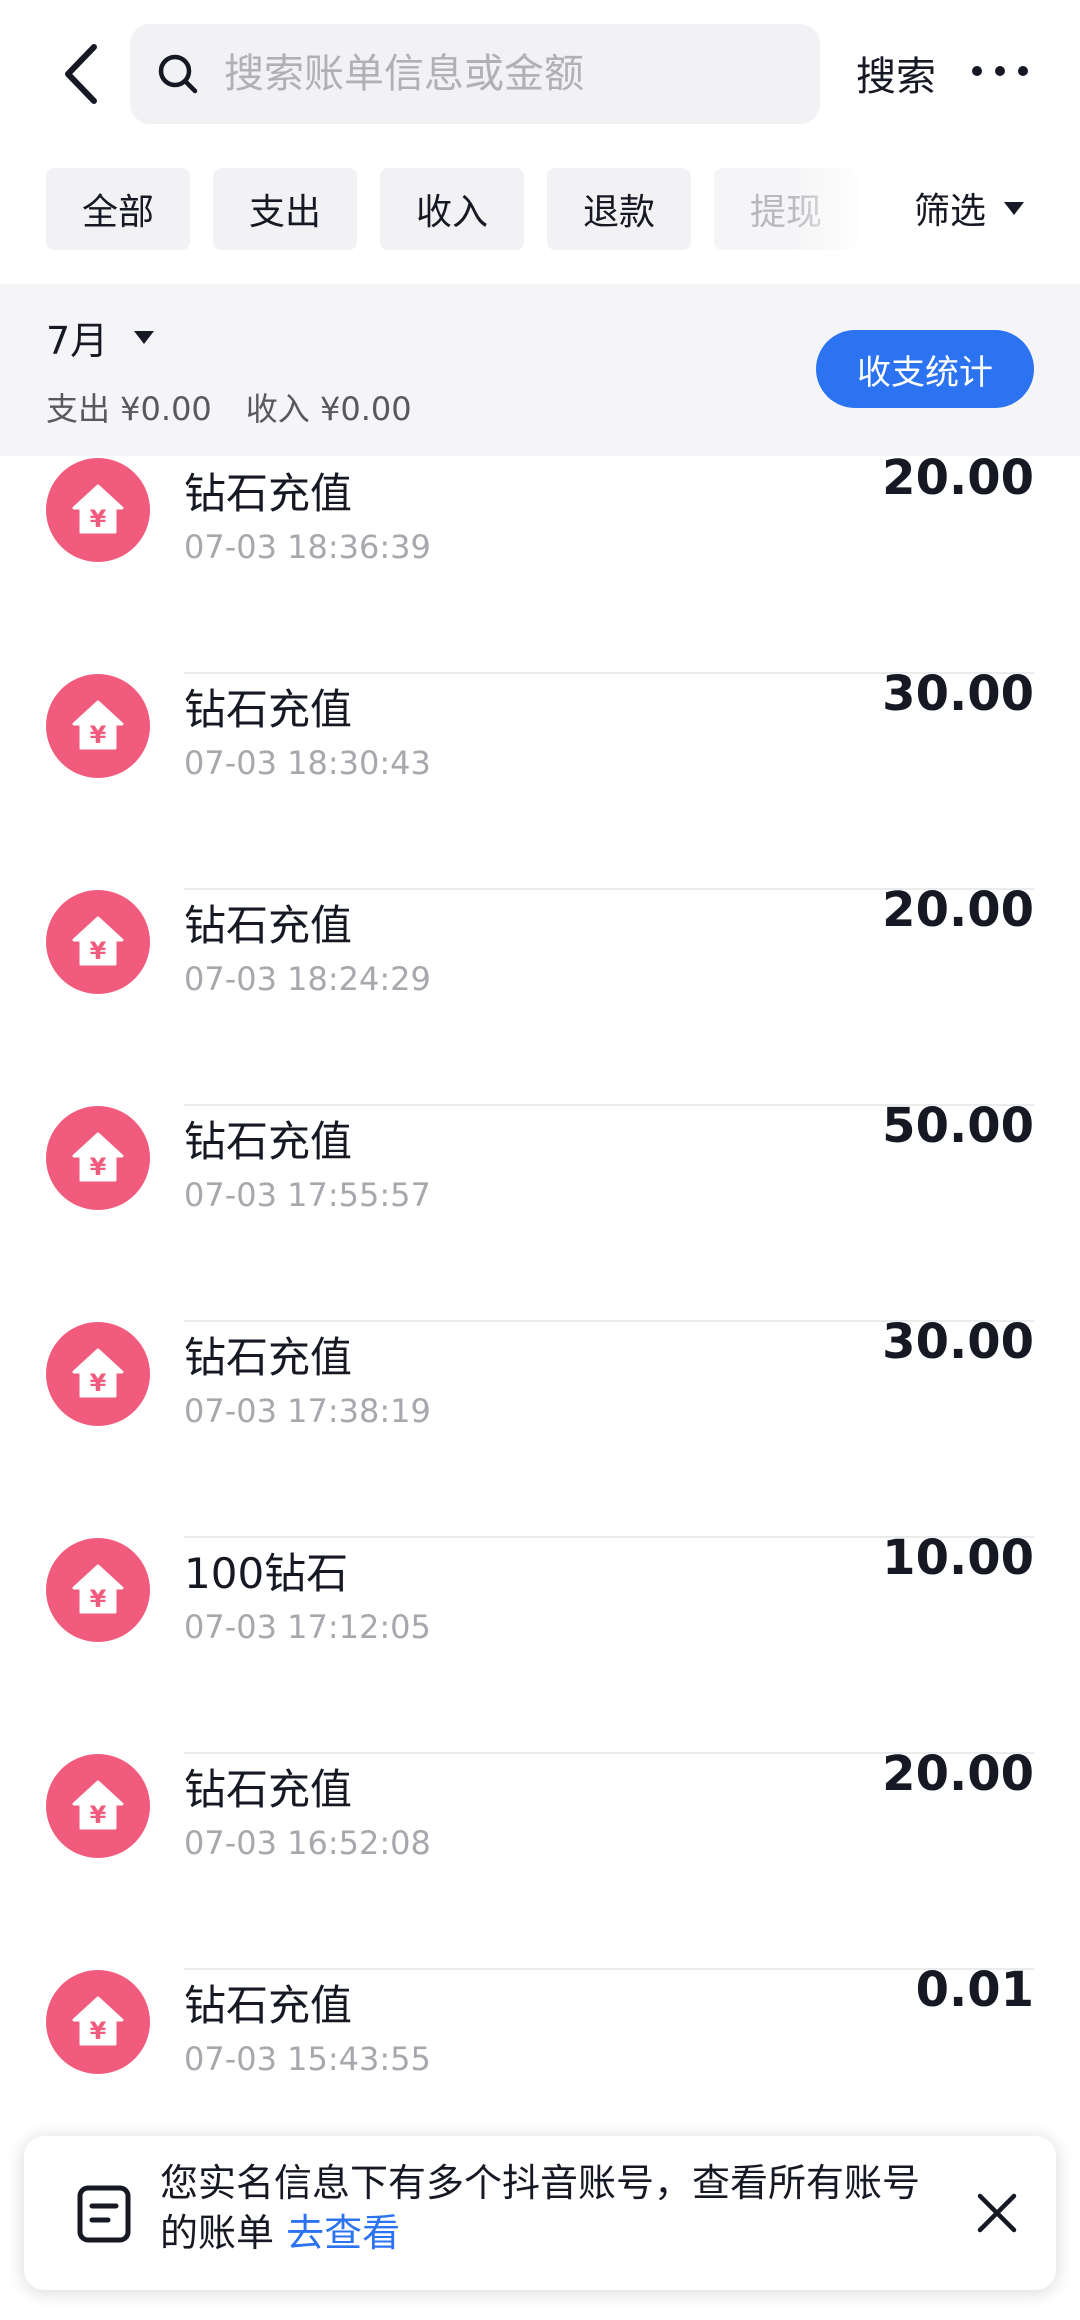  I want to click on search-bar, so click(475, 74).